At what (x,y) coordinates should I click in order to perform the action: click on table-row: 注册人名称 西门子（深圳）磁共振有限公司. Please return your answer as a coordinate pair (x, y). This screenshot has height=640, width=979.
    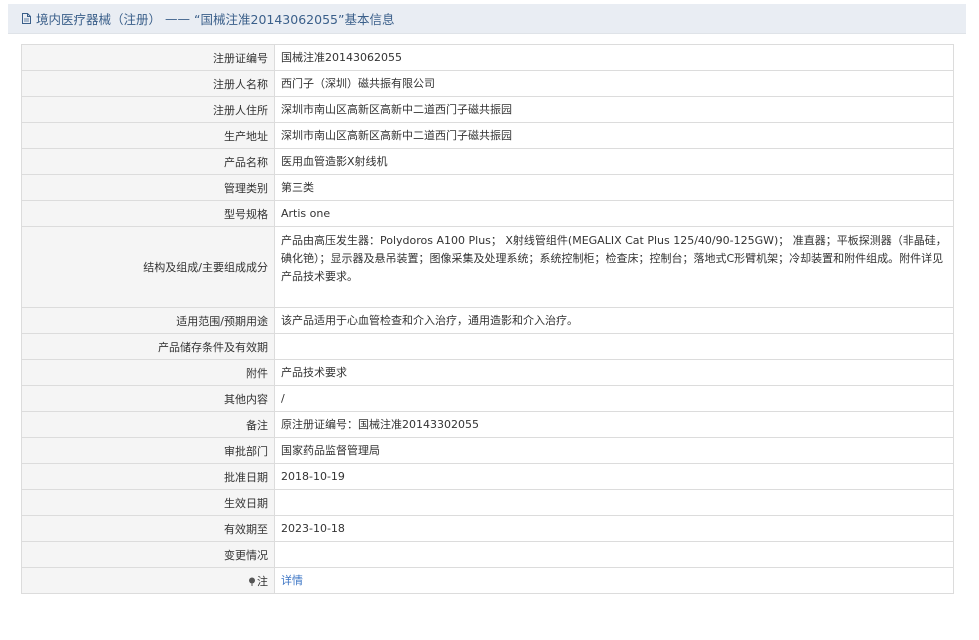
    Looking at the image, I should click on (487, 83).